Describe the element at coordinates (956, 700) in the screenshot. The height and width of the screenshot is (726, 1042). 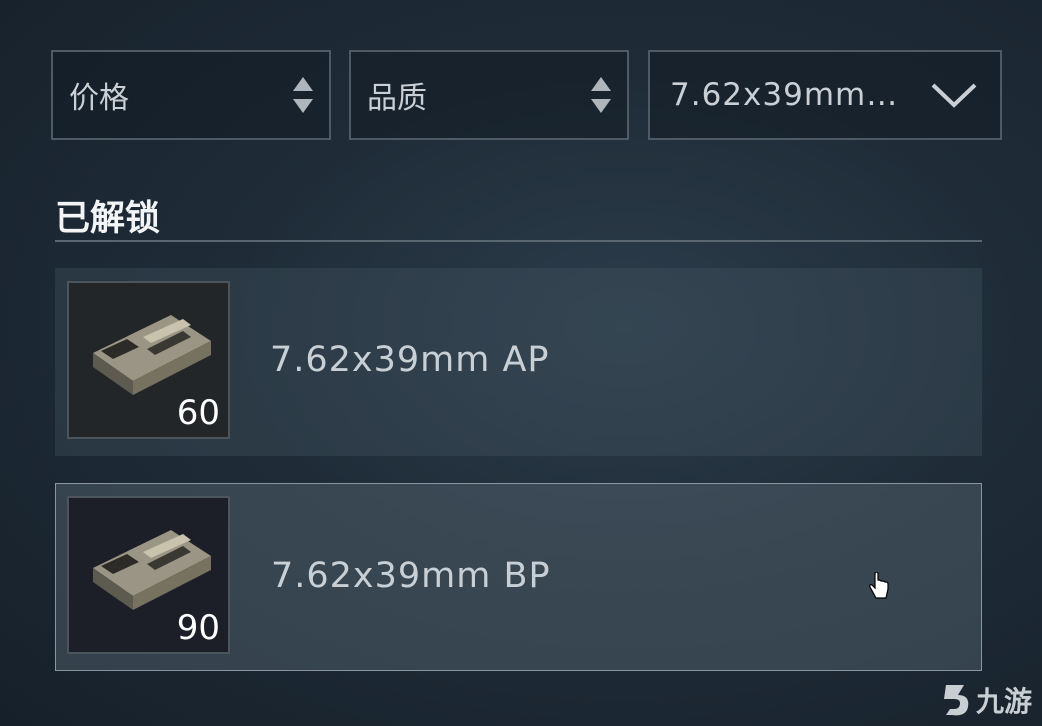
I see `logo-icon` at that location.